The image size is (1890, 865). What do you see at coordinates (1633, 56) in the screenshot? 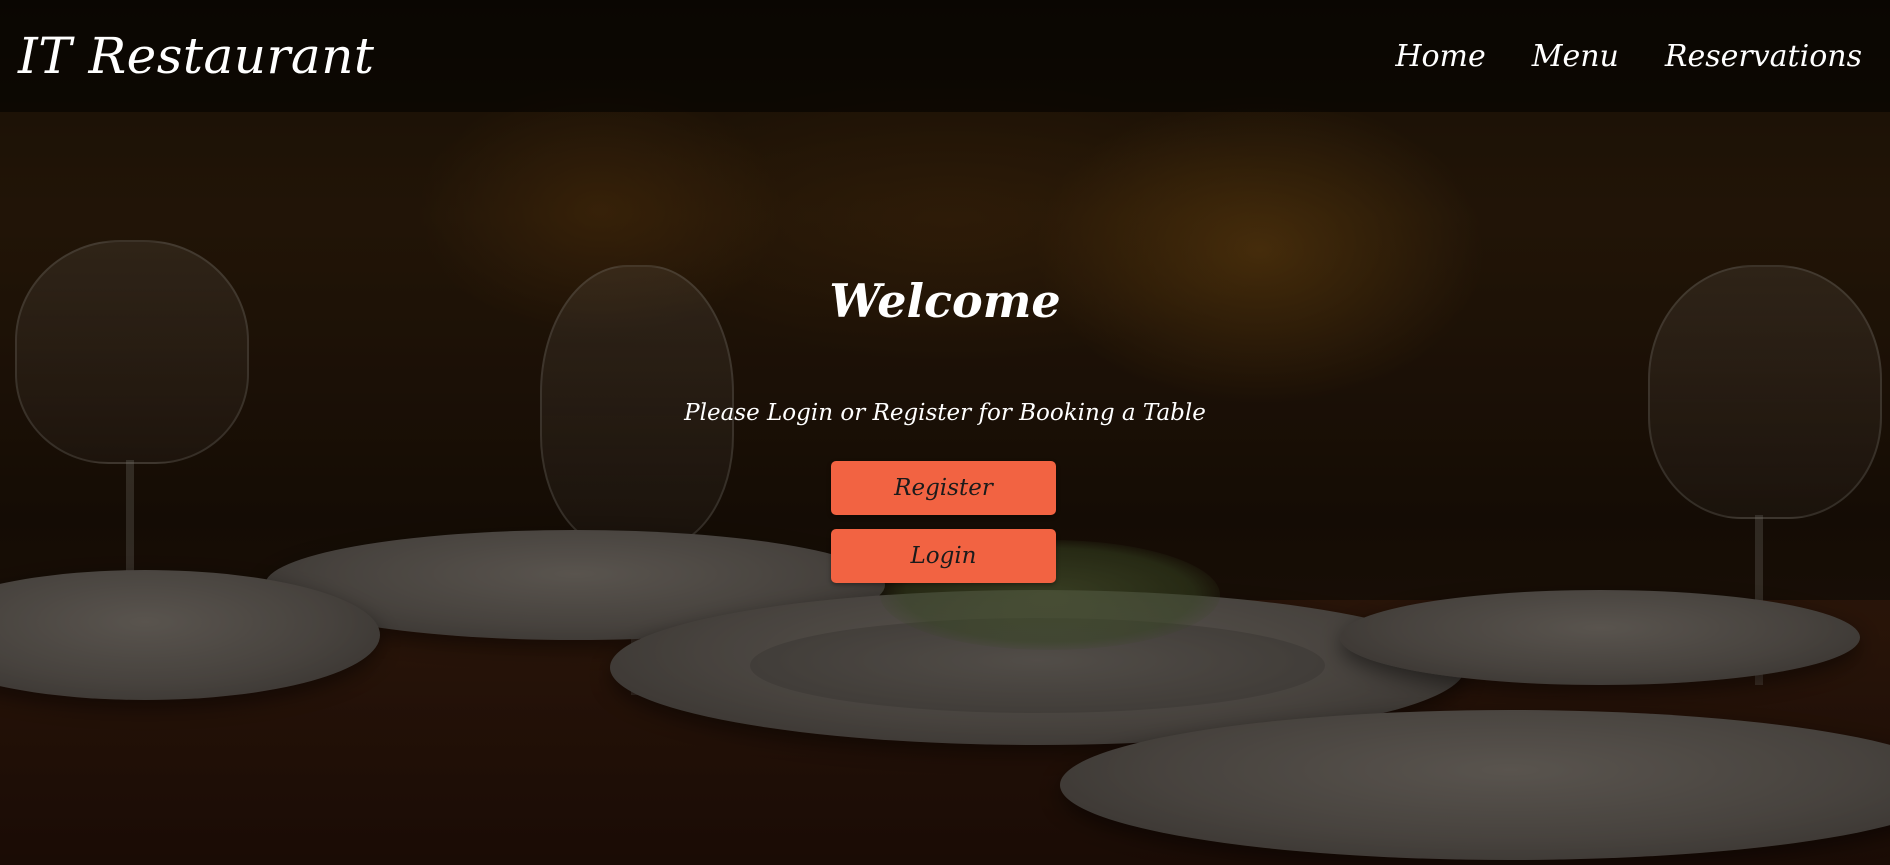
I see `nav-links: Home Menu Reservations` at bounding box center [1633, 56].